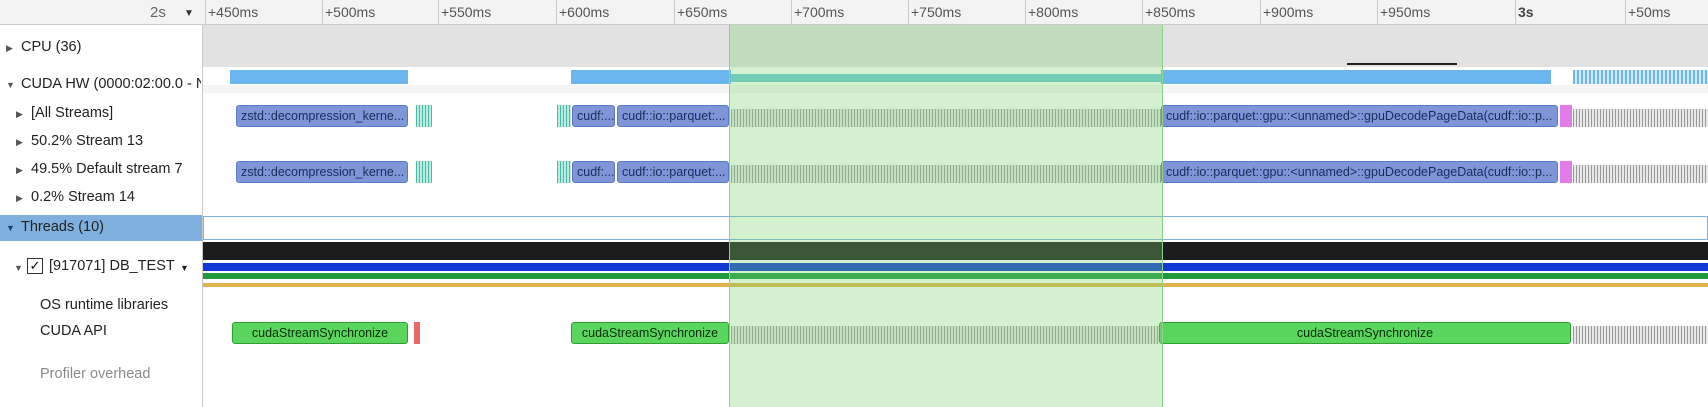  What do you see at coordinates (348, 12) in the screenshot?
I see `ruler-tick: +500ms` at bounding box center [348, 12].